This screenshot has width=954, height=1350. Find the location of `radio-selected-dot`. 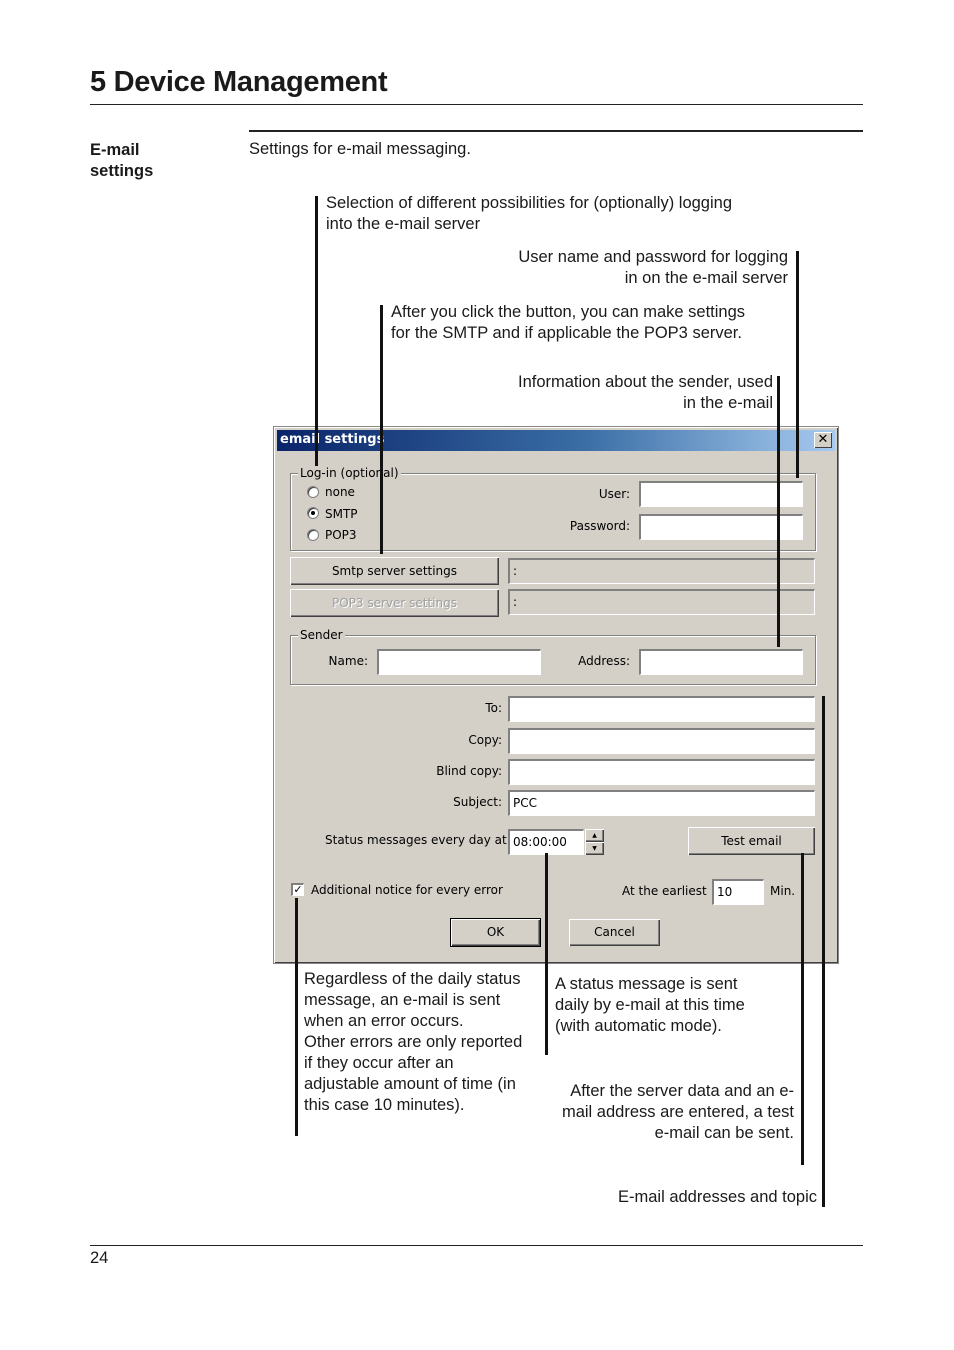

radio-selected-dot is located at coordinates (313, 513).